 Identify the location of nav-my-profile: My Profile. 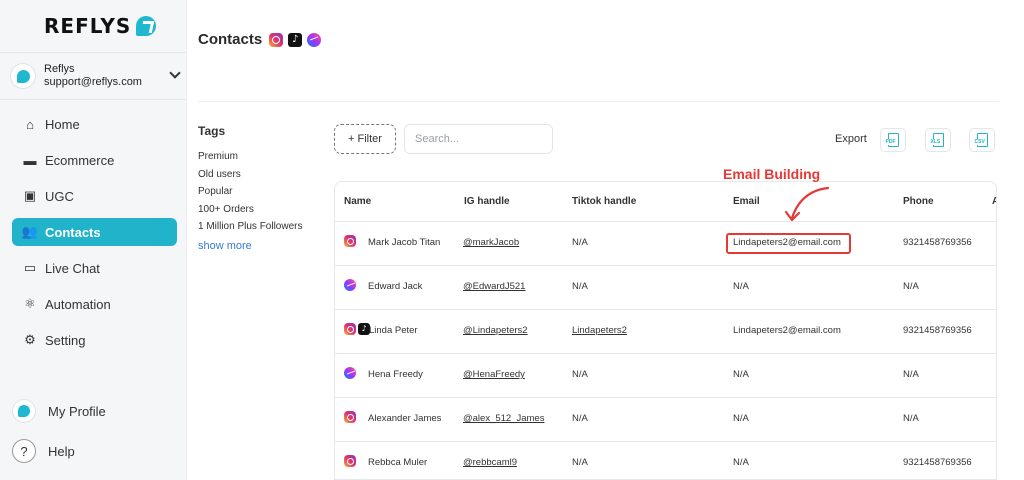
(59, 411).